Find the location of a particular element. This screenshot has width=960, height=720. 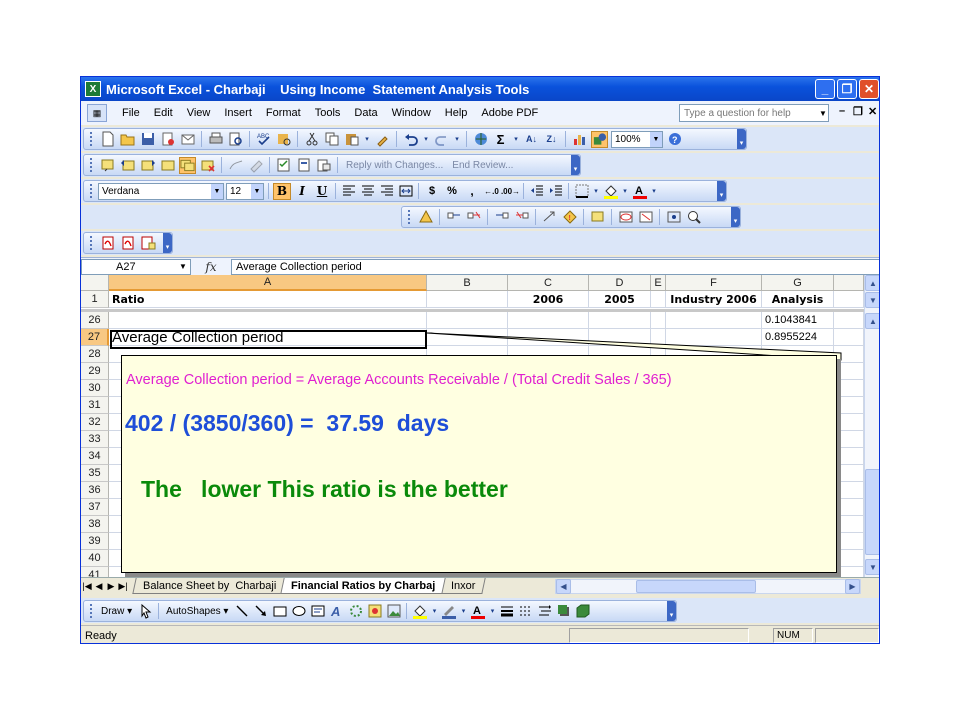

increase-indent-icon is located at coordinates (555, 191).